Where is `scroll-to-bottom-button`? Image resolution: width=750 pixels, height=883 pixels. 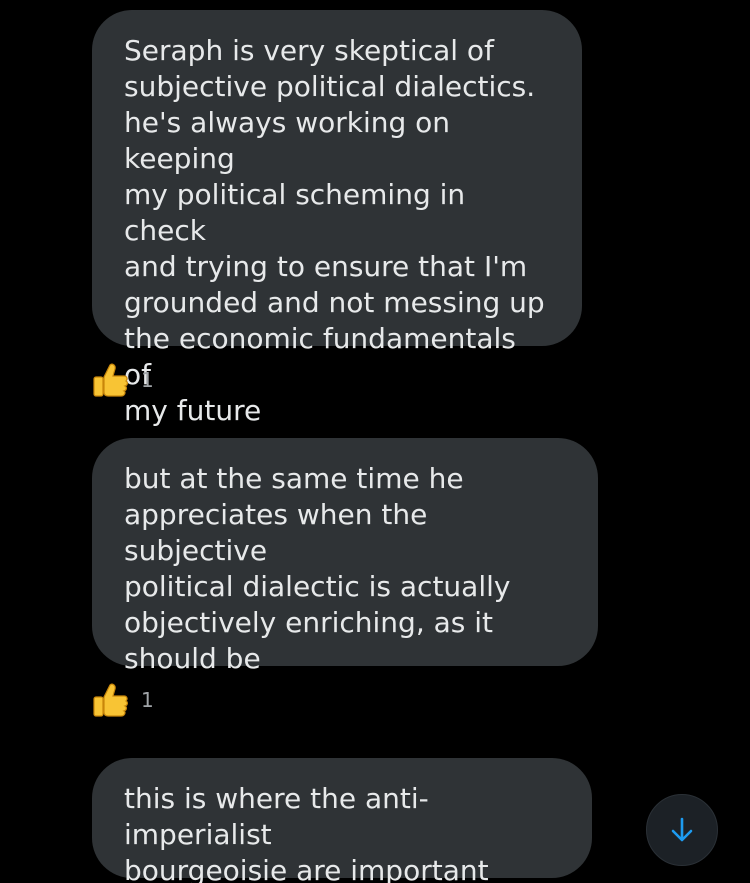
scroll-to-bottom-button is located at coordinates (682, 830).